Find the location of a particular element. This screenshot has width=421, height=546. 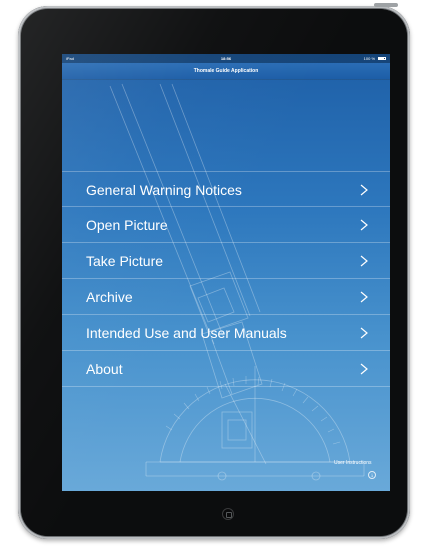

menu-item-about: About is located at coordinates (226, 369).